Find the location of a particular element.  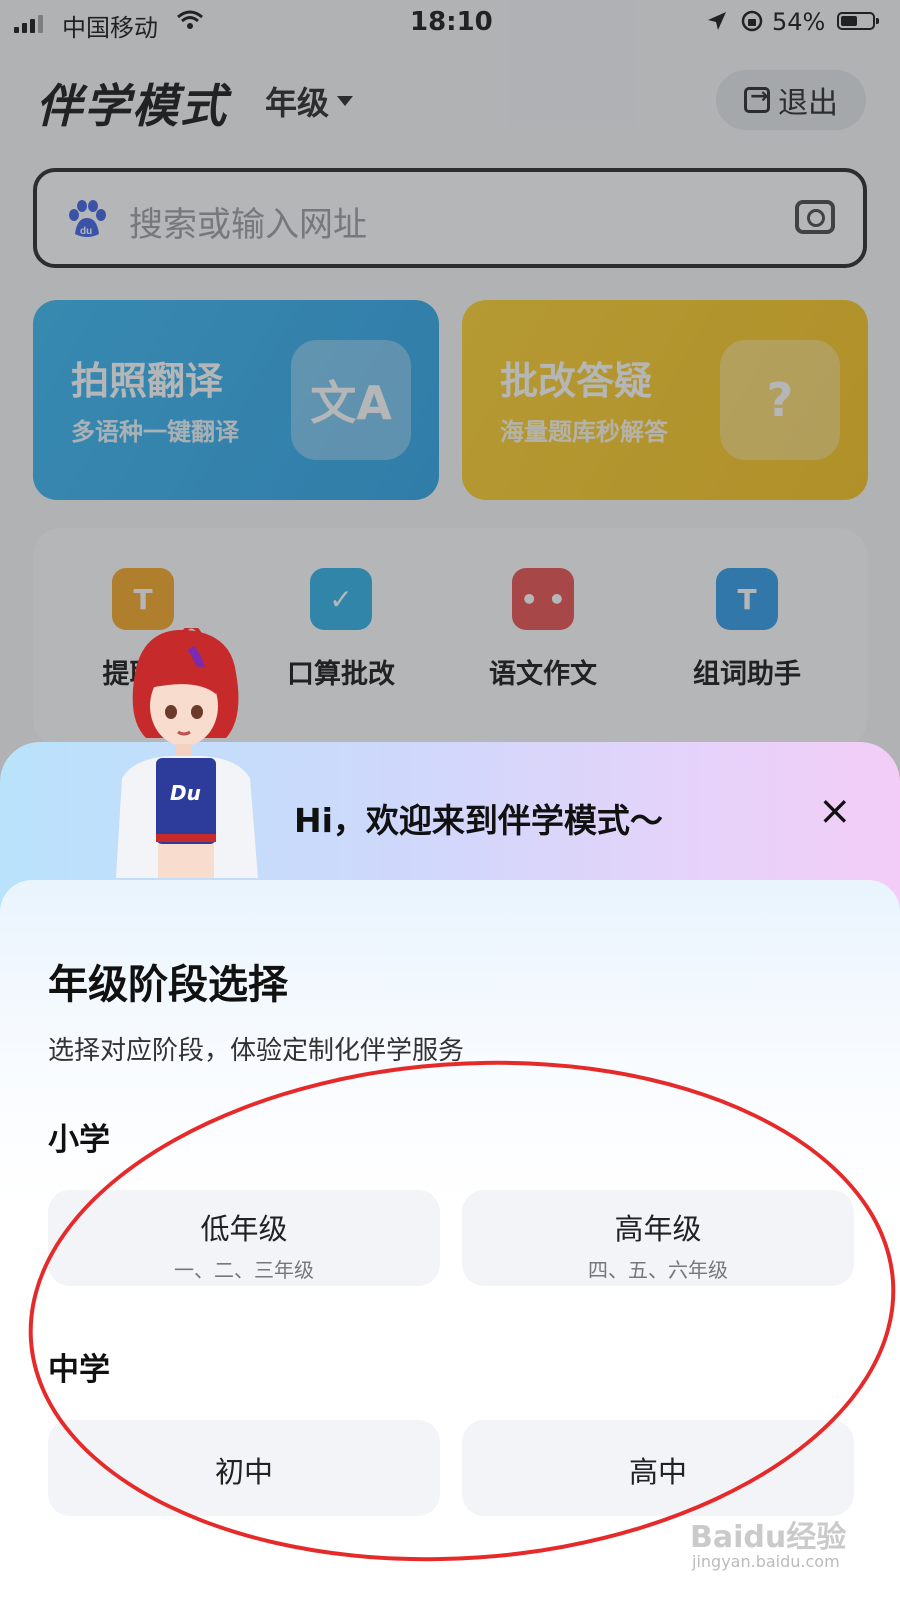

welcome-greeting: Hi，欢迎来到伴学模式～ is located at coordinates (478, 820).